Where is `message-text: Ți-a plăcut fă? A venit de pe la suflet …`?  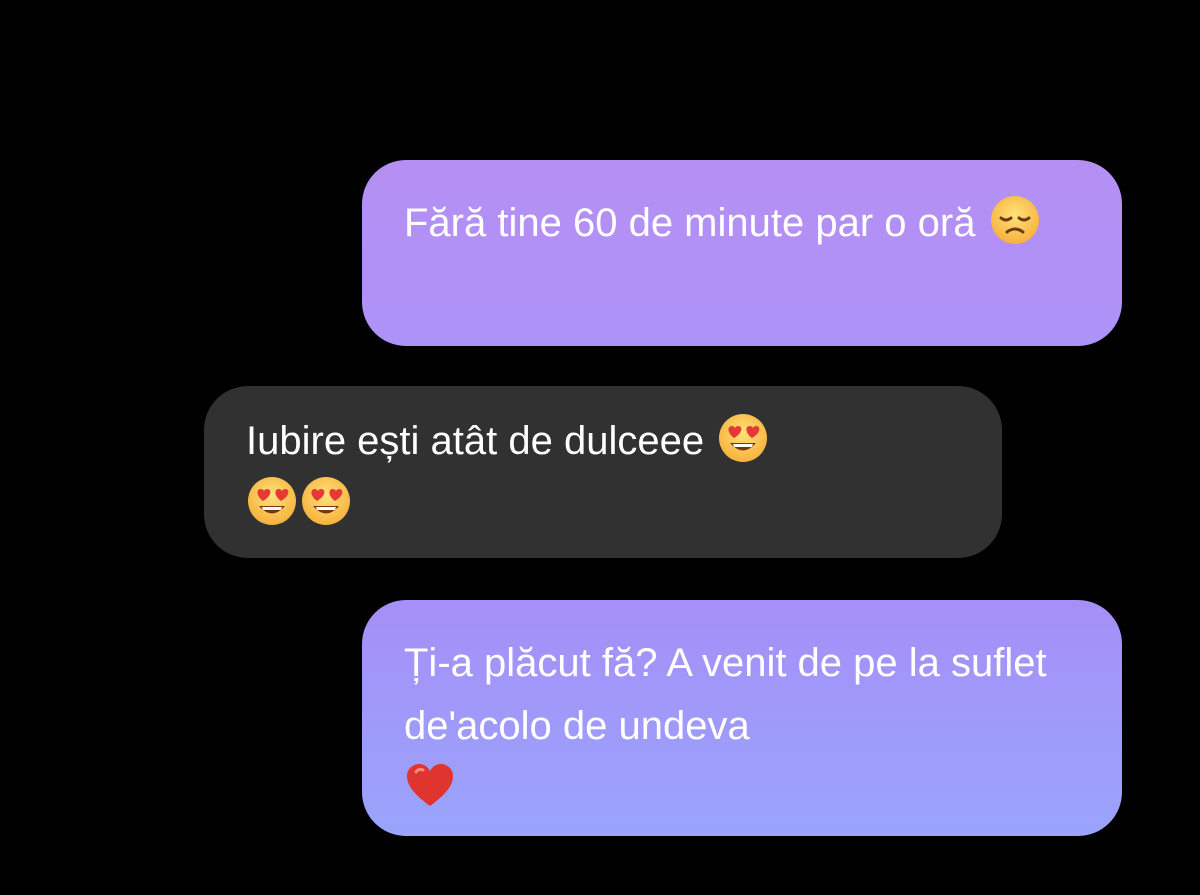 message-text: Ți-a plăcut fă? A venit de pe la suflet … is located at coordinates (725, 694).